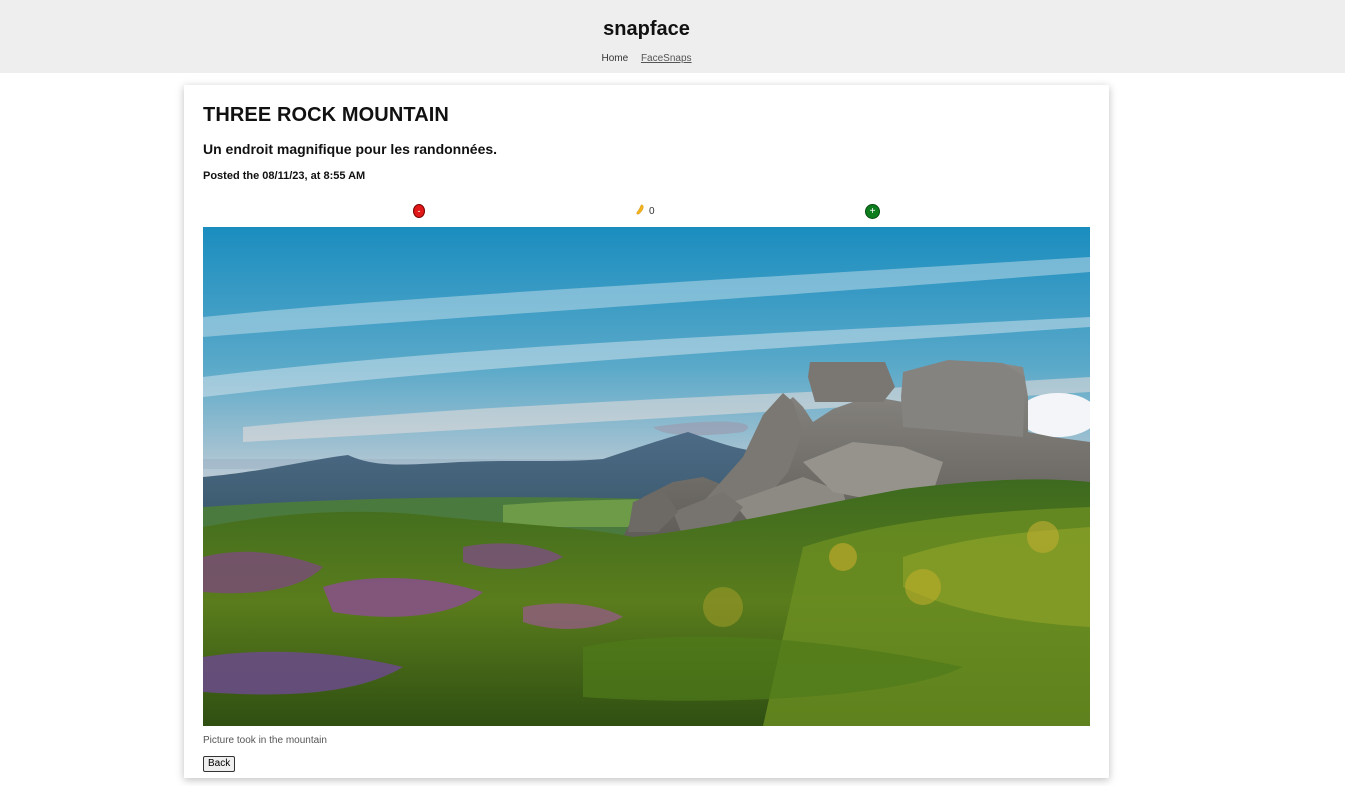 Image resolution: width=1345 pixels, height=786 pixels. Describe the element at coordinates (265, 740) in the screenshot. I see `image-caption: Picture took in the mountain` at that location.